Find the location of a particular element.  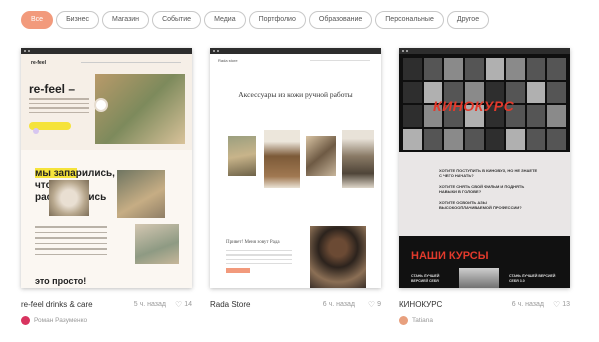

filter-business: Бизнес is located at coordinates (78, 20).